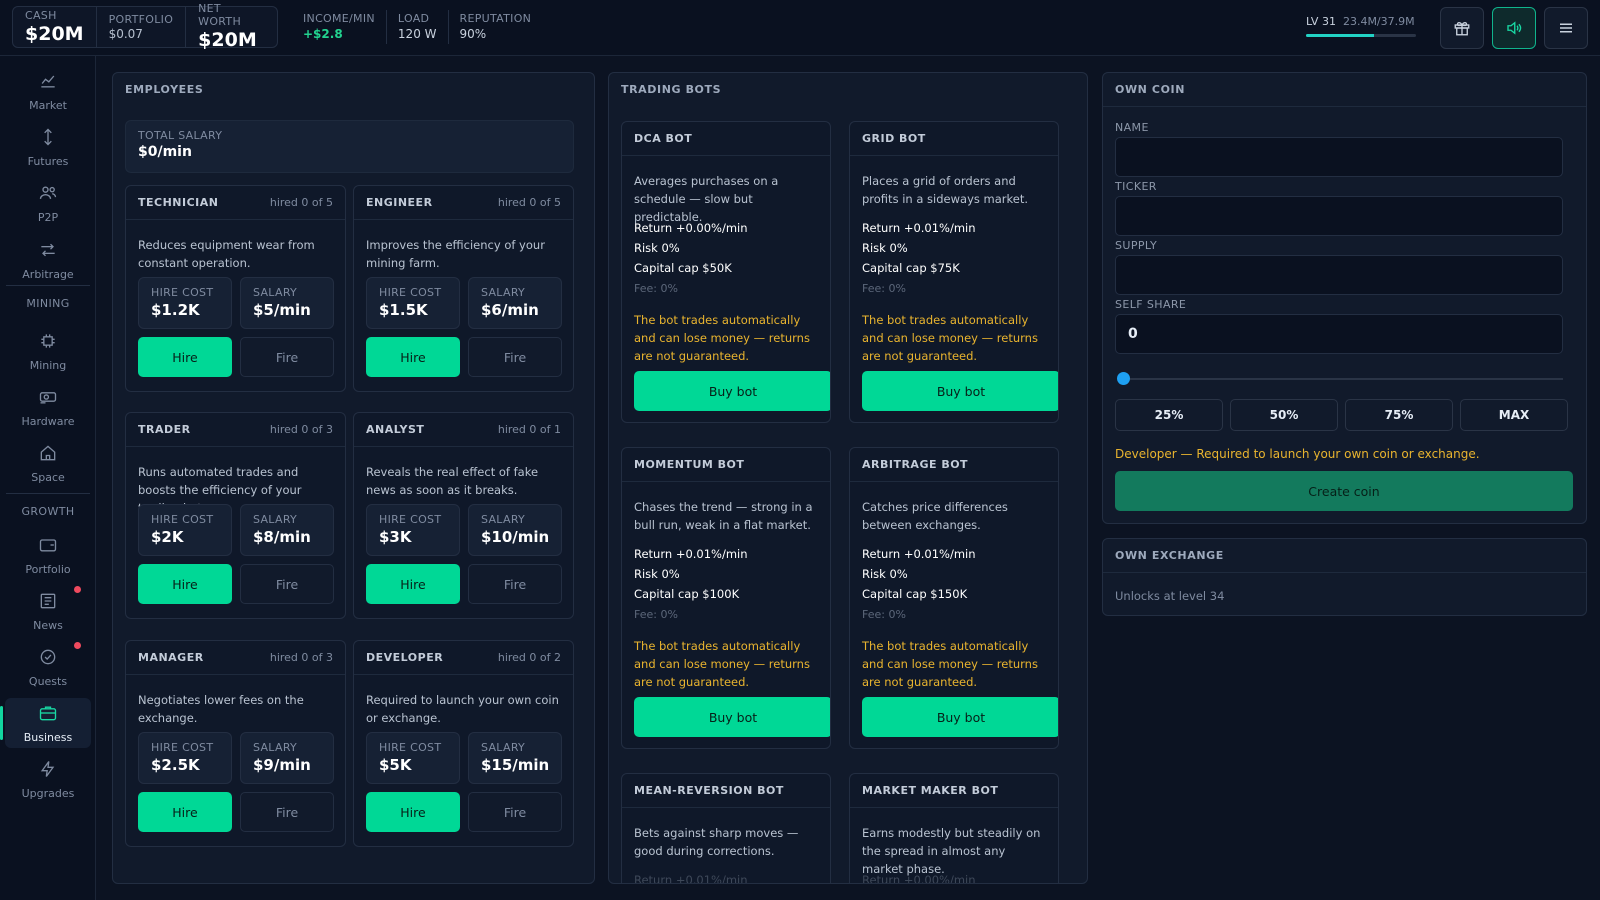 The width and height of the screenshot is (1600, 900). Describe the element at coordinates (48, 611) in the screenshot. I see `sidebar-item-news: News` at that location.